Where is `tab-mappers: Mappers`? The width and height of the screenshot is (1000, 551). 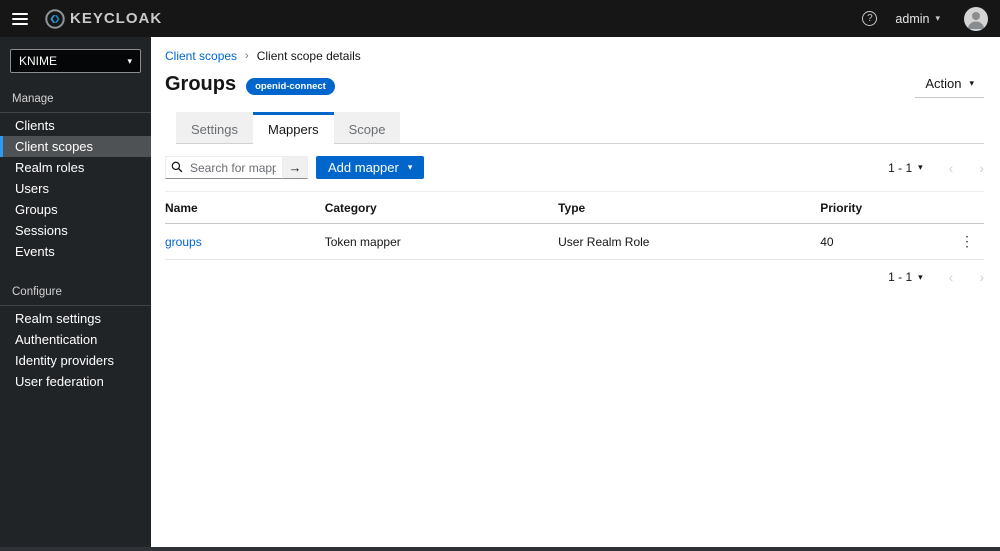 tab-mappers: Mappers is located at coordinates (293, 128).